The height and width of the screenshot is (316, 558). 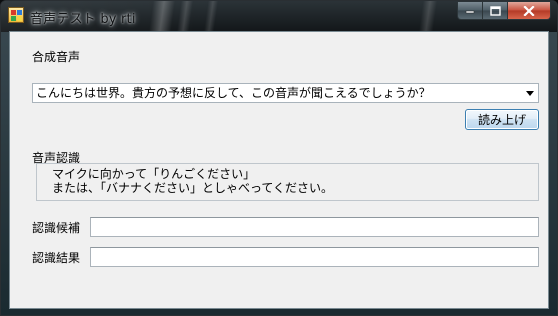 I want to click on maximize-button, so click(x=495, y=11).